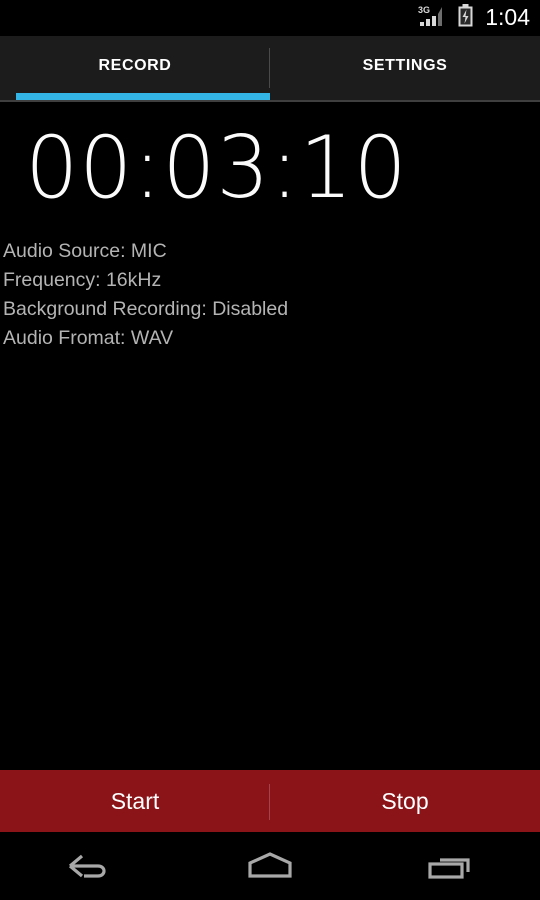  I want to click on status-bar-icons: 3G 1:04, so click(474, 18).